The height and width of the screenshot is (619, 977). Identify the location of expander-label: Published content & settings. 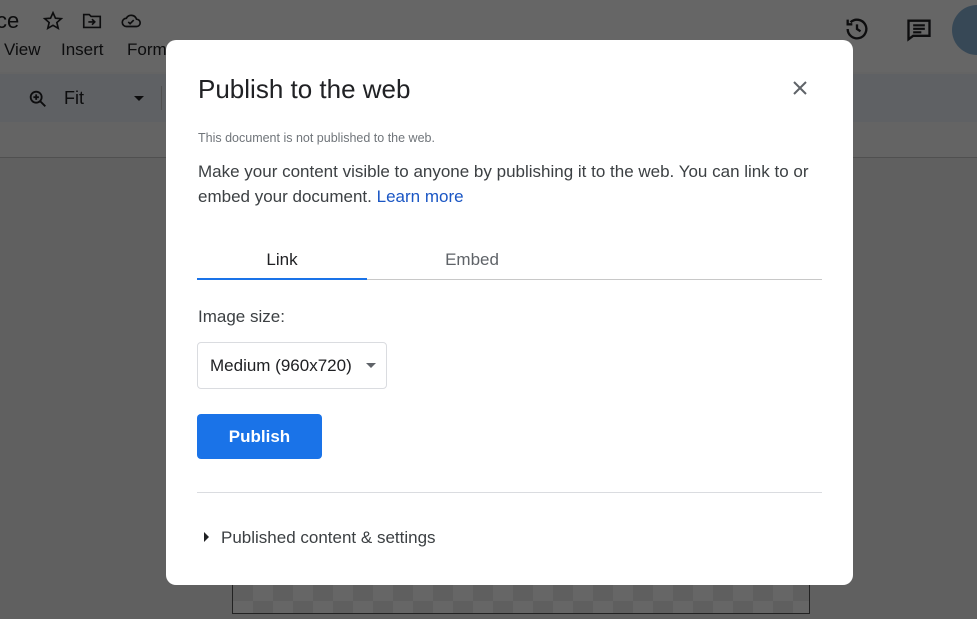
(328, 537).